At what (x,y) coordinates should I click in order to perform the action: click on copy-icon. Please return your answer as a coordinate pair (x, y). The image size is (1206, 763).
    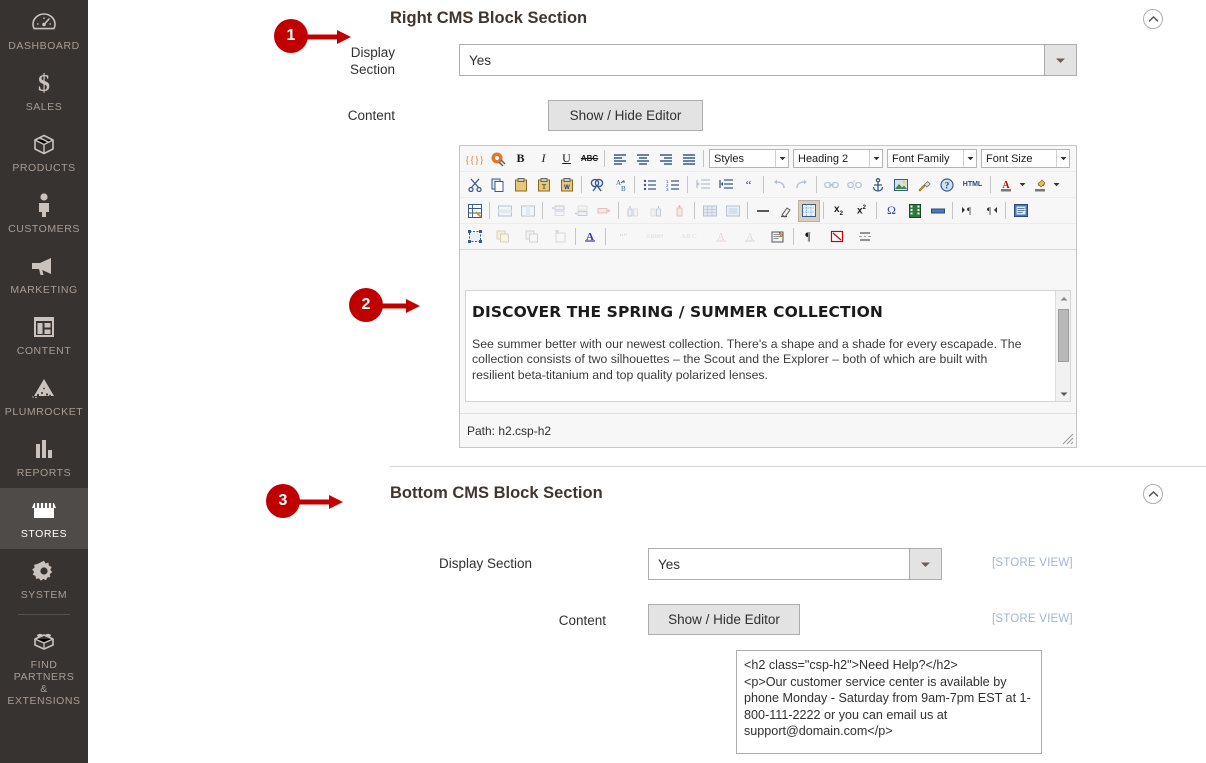
    Looking at the image, I should click on (498, 185).